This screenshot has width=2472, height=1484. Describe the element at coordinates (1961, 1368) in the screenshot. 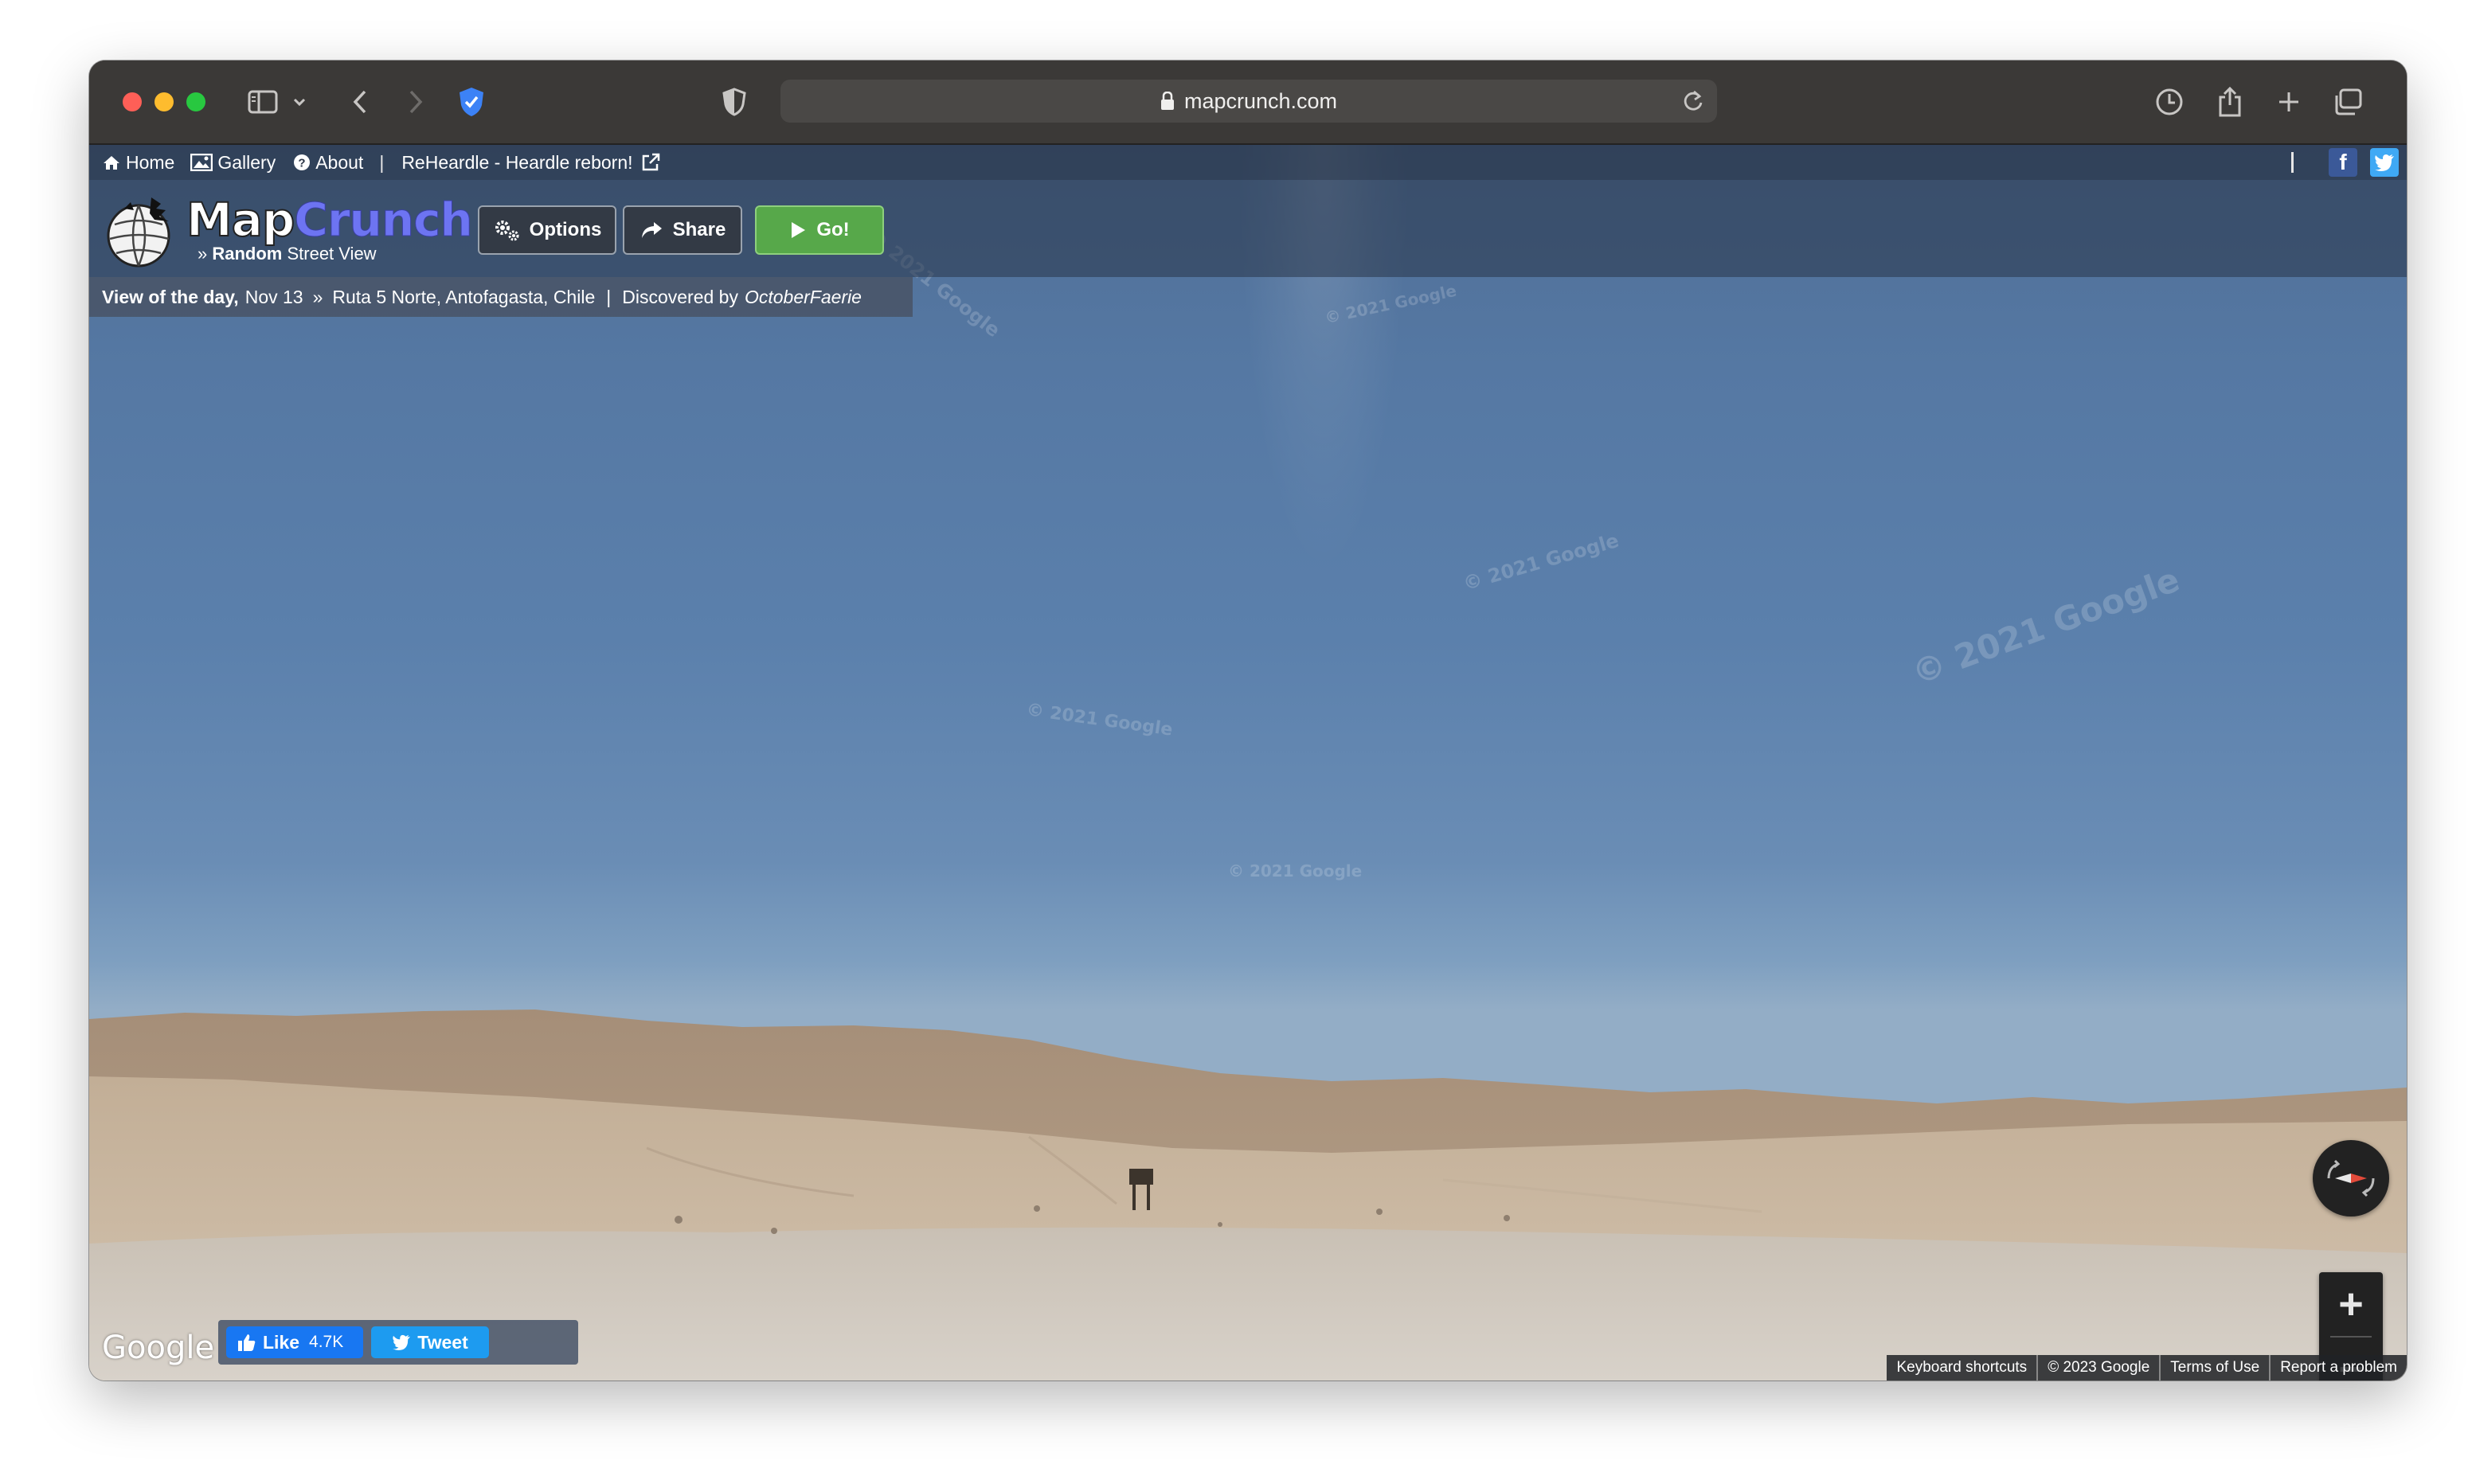

I see `keyboard-shortcuts-link: Keyboard shortcuts` at that location.